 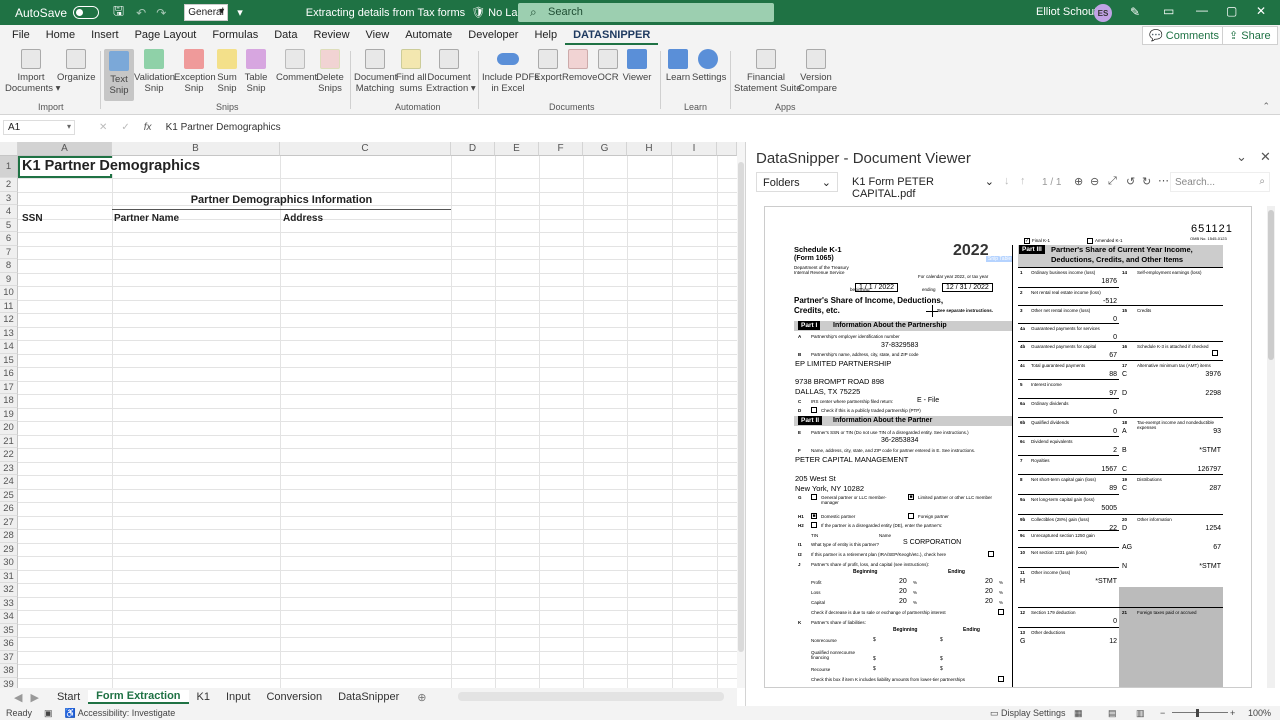 What do you see at coordinates (1113, 488) in the screenshot?
I see `k1-line-value: 89` at bounding box center [1113, 488].